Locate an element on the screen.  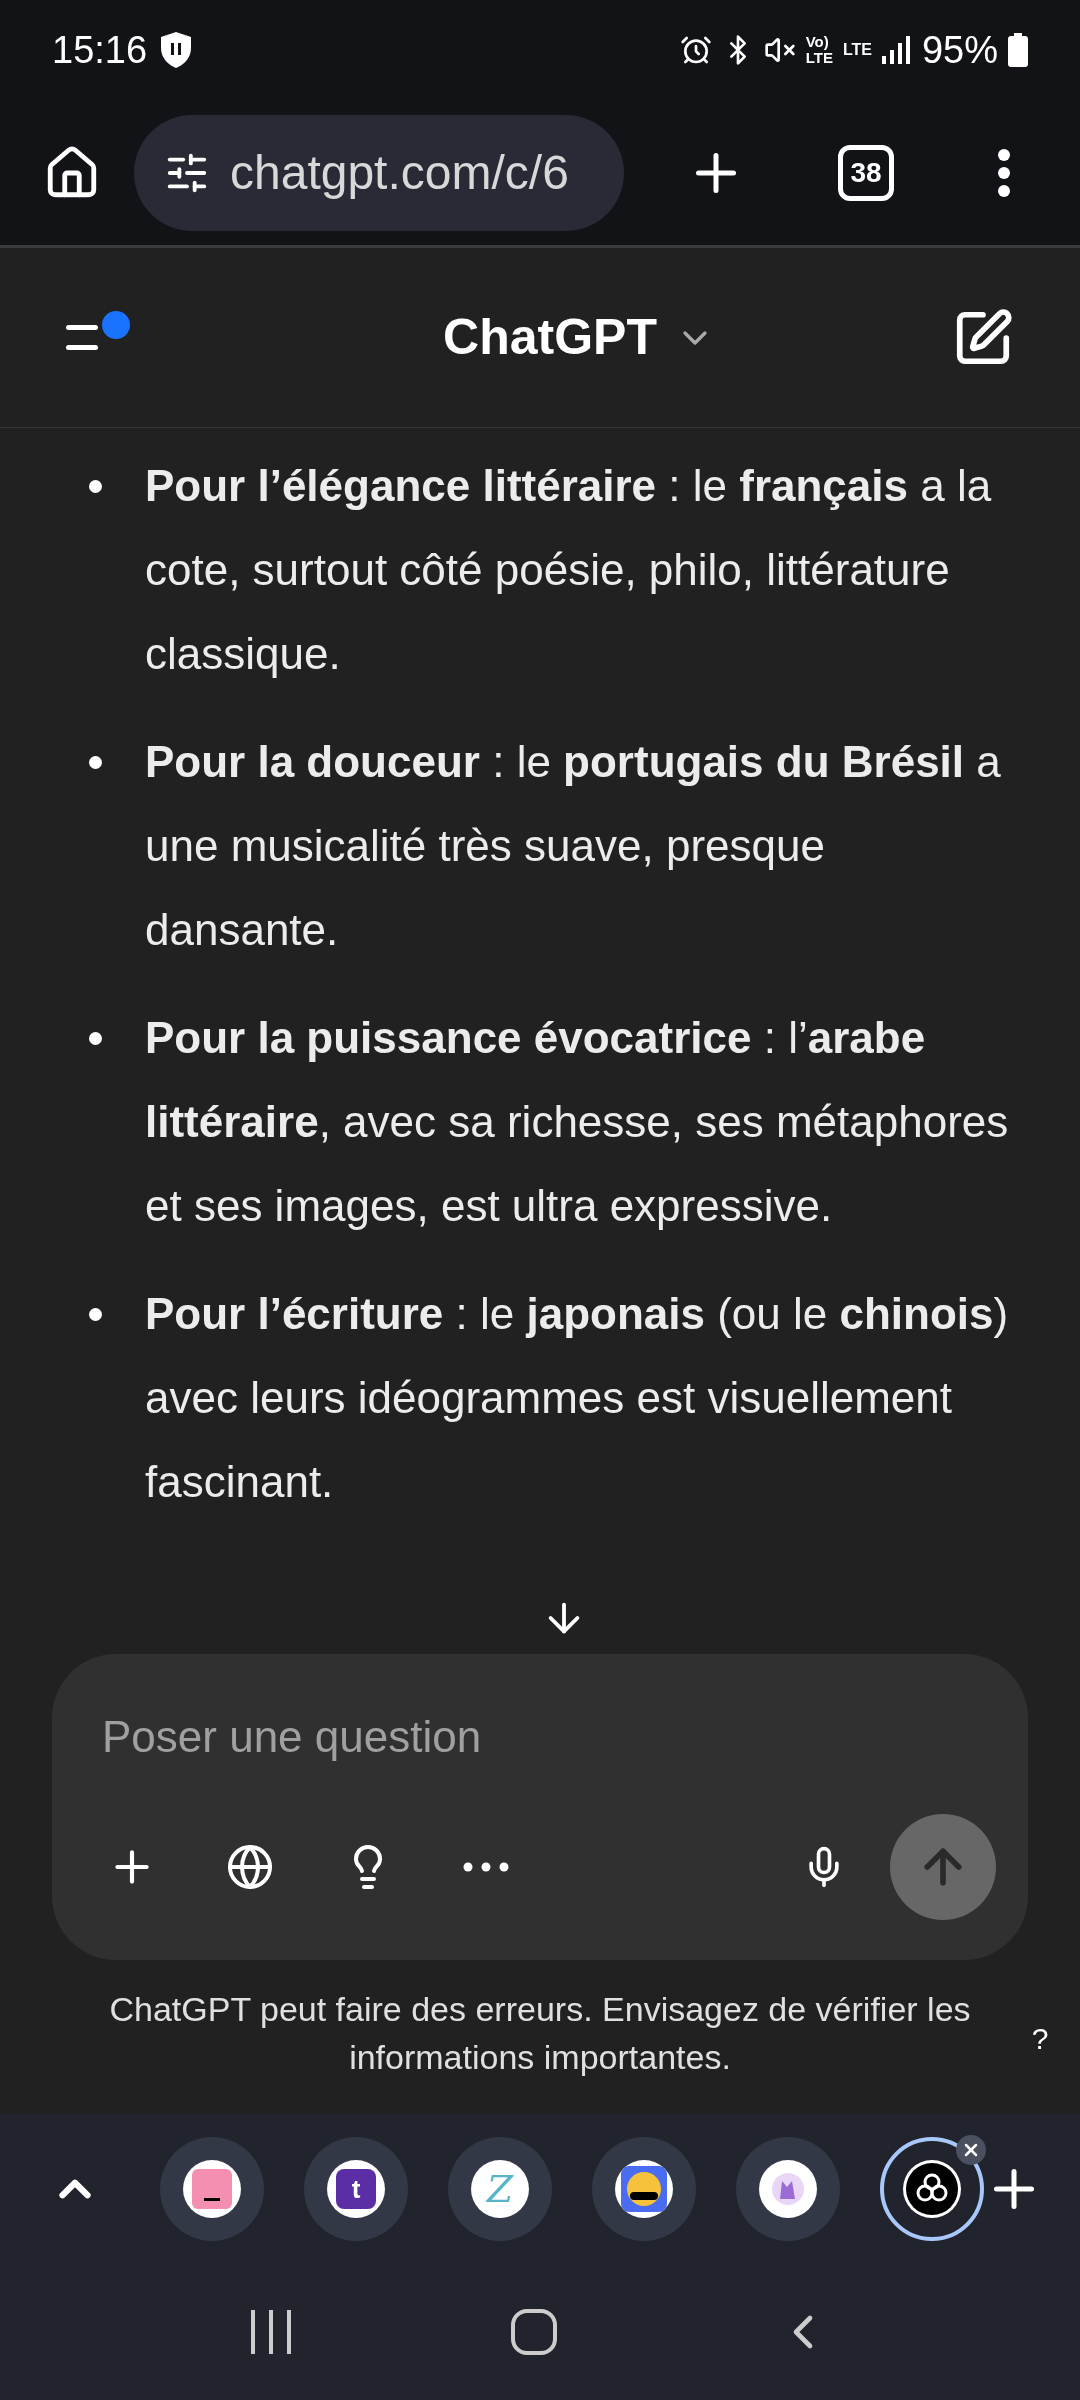
recent-apps-button is located at coordinates (270, 2332).